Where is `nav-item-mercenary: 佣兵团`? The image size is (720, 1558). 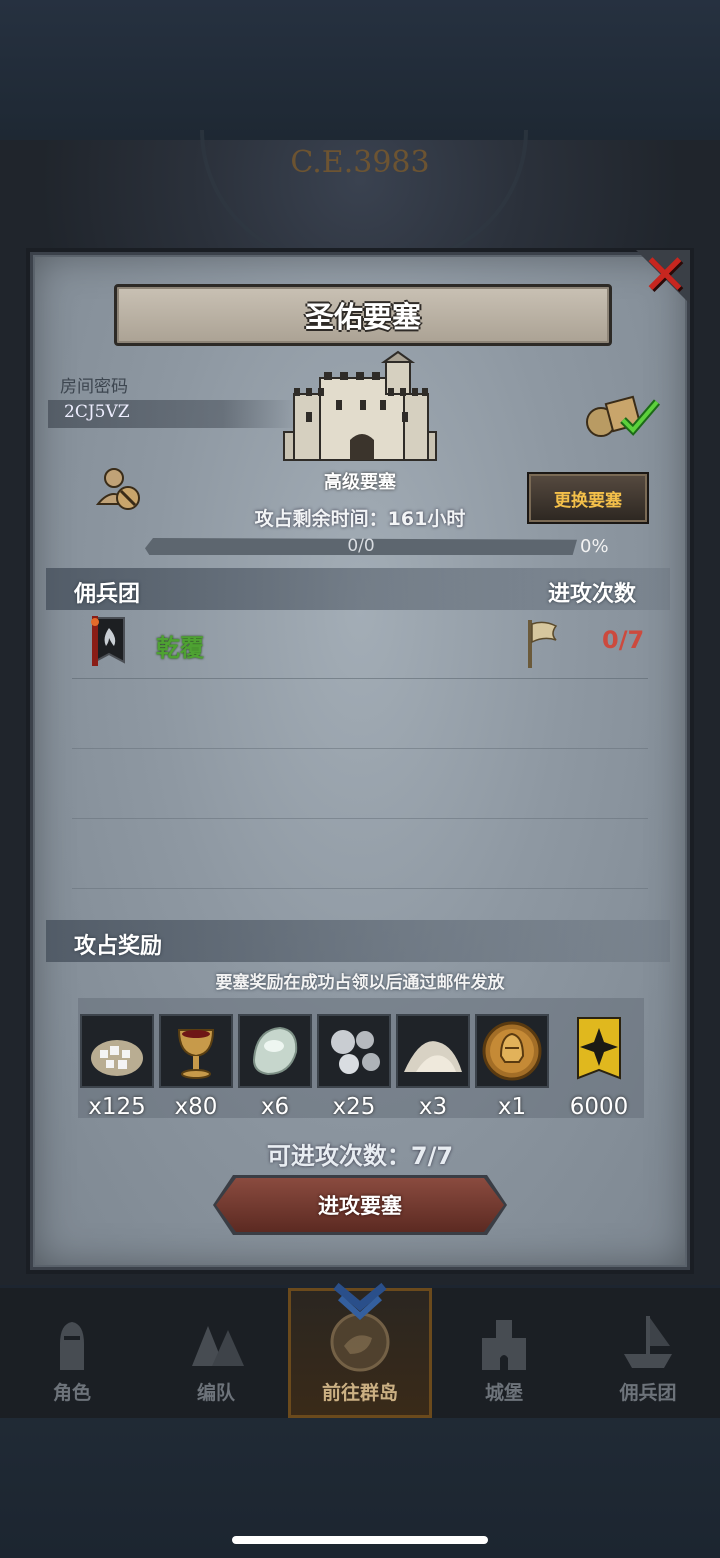 nav-item-mercenary: 佣兵团 is located at coordinates (648, 1353).